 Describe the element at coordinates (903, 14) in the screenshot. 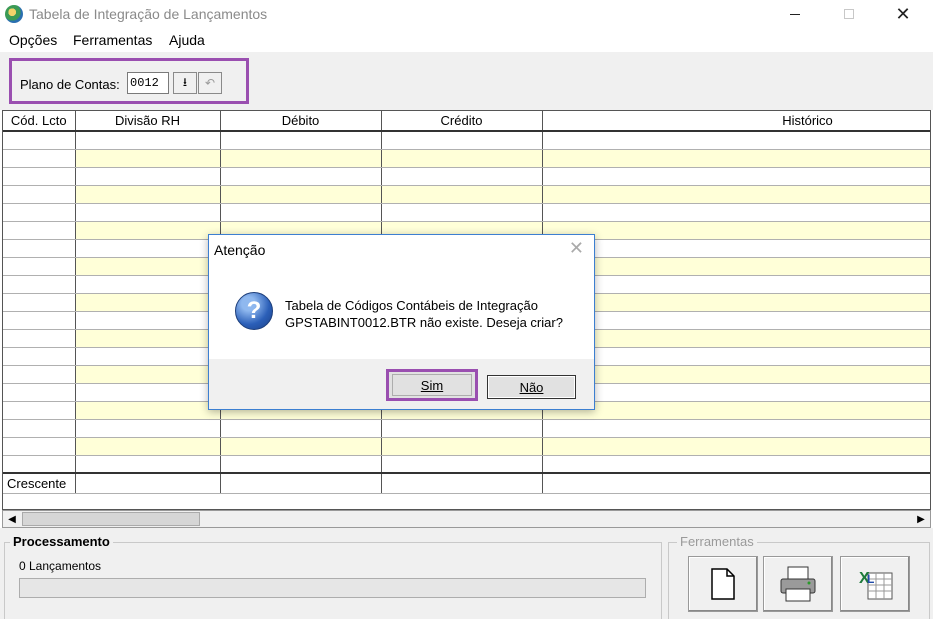

I see `close-button: ✕` at that location.